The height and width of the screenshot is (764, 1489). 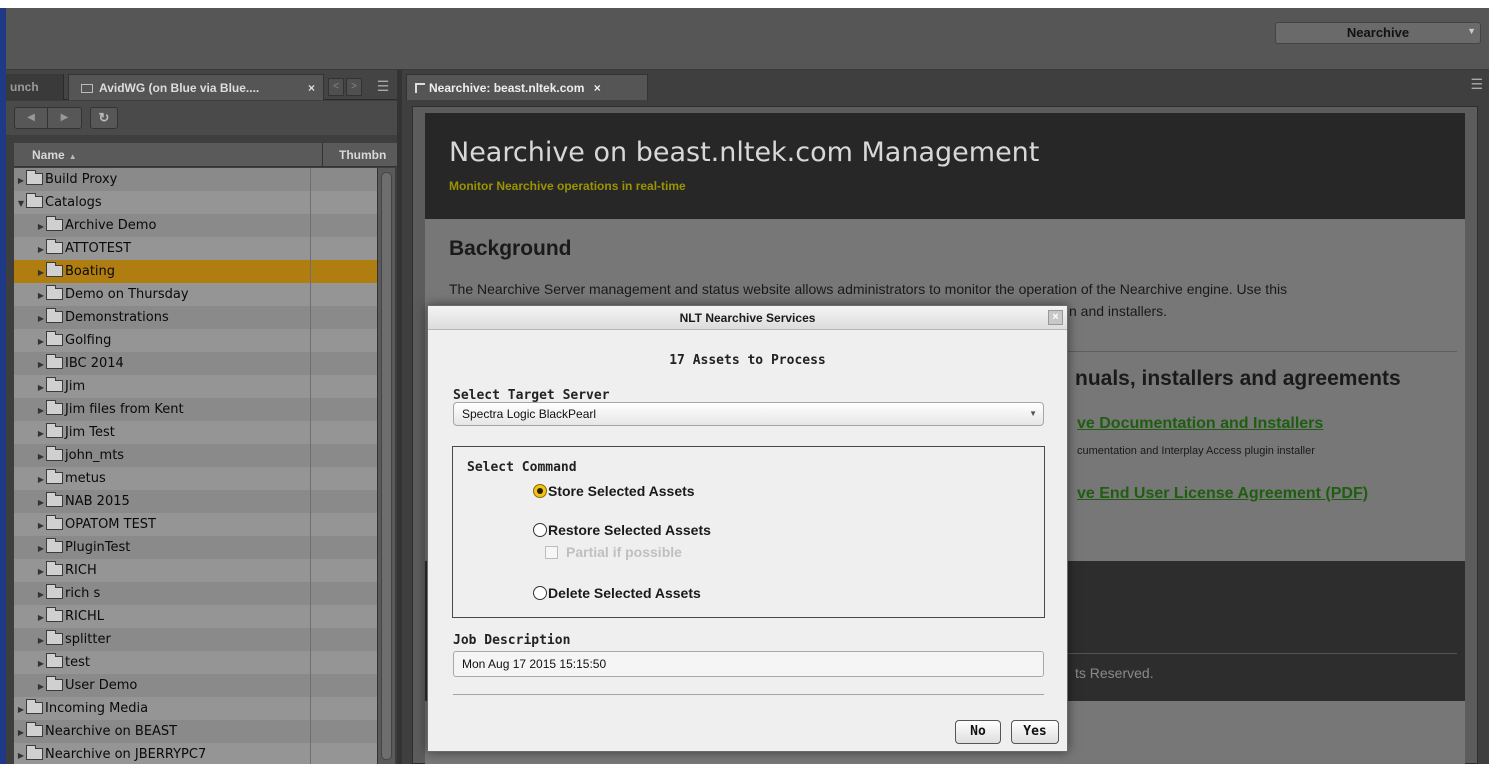 What do you see at coordinates (195, 593) in the screenshot?
I see `tree-row: ▶ rich s` at bounding box center [195, 593].